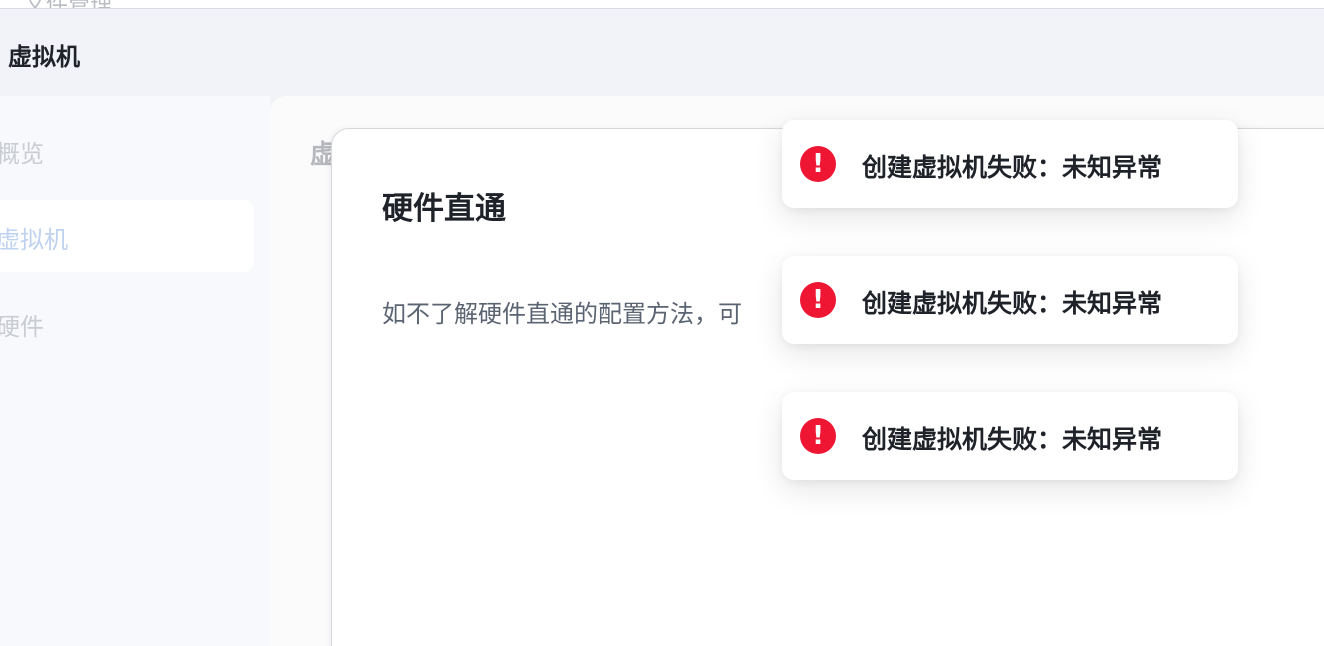  What do you see at coordinates (662, 4) in the screenshot?
I see `top-strip: 文件管理` at bounding box center [662, 4].